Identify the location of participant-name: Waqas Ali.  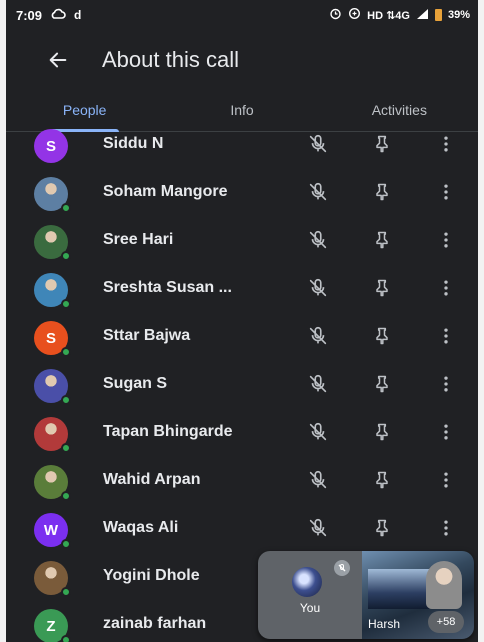
(141, 527).